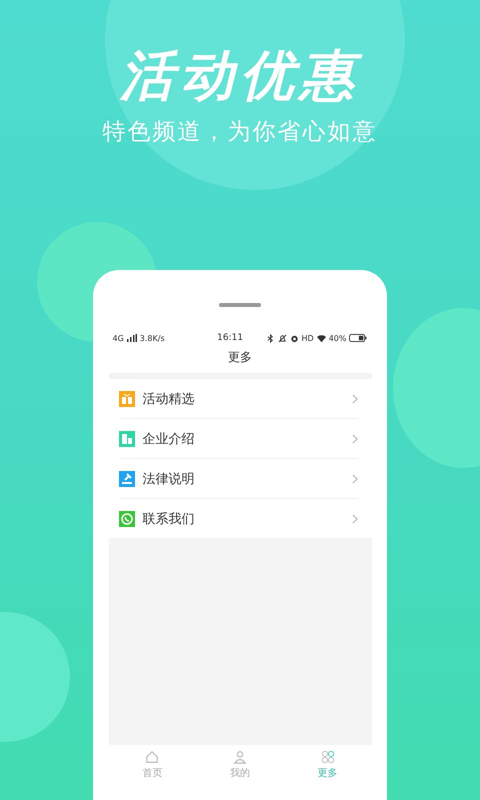 This screenshot has width=480, height=800. Describe the element at coordinates (152, 338) in the screenshot. I see `network-speed: 3.8K/s` at that location.